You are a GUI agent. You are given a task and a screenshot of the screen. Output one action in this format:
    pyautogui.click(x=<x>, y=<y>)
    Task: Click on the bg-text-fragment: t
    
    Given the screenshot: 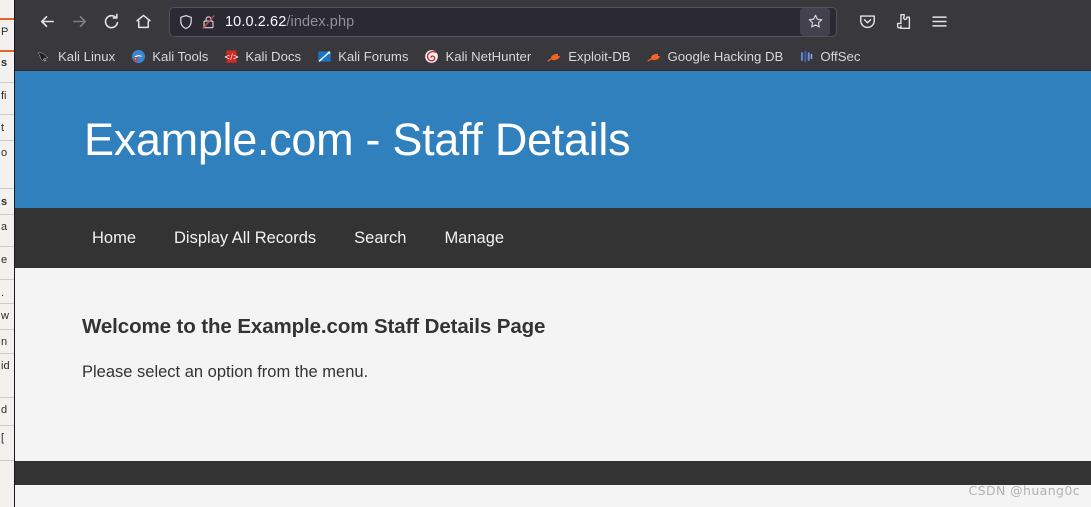 What is the action you would take?
    pyautogui.click(x=3, y=128)
    